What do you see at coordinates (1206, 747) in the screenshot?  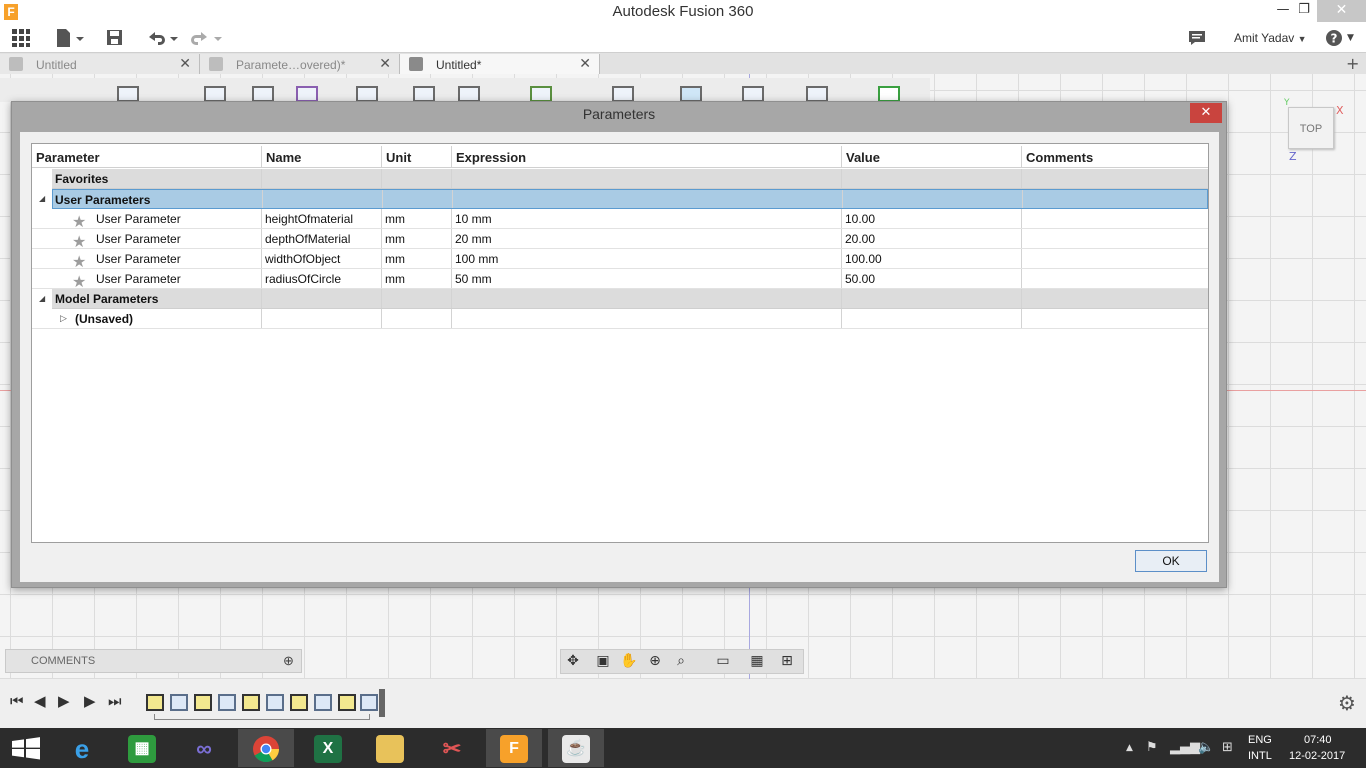 I see `volume-icon: 🔈` at bounding box center [1206, 747].